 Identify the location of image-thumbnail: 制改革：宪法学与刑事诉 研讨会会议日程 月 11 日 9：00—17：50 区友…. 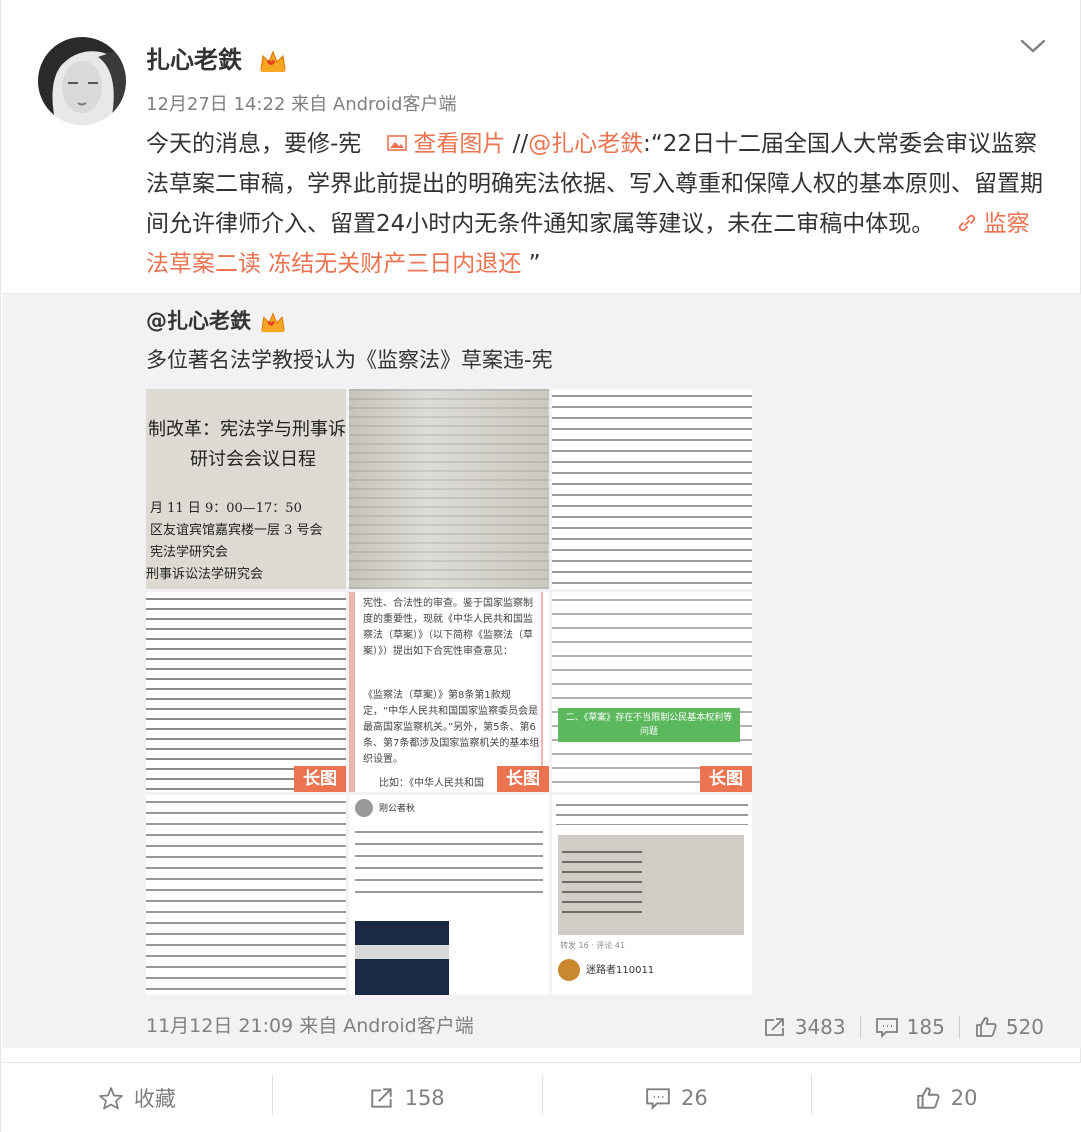
(246, 489).